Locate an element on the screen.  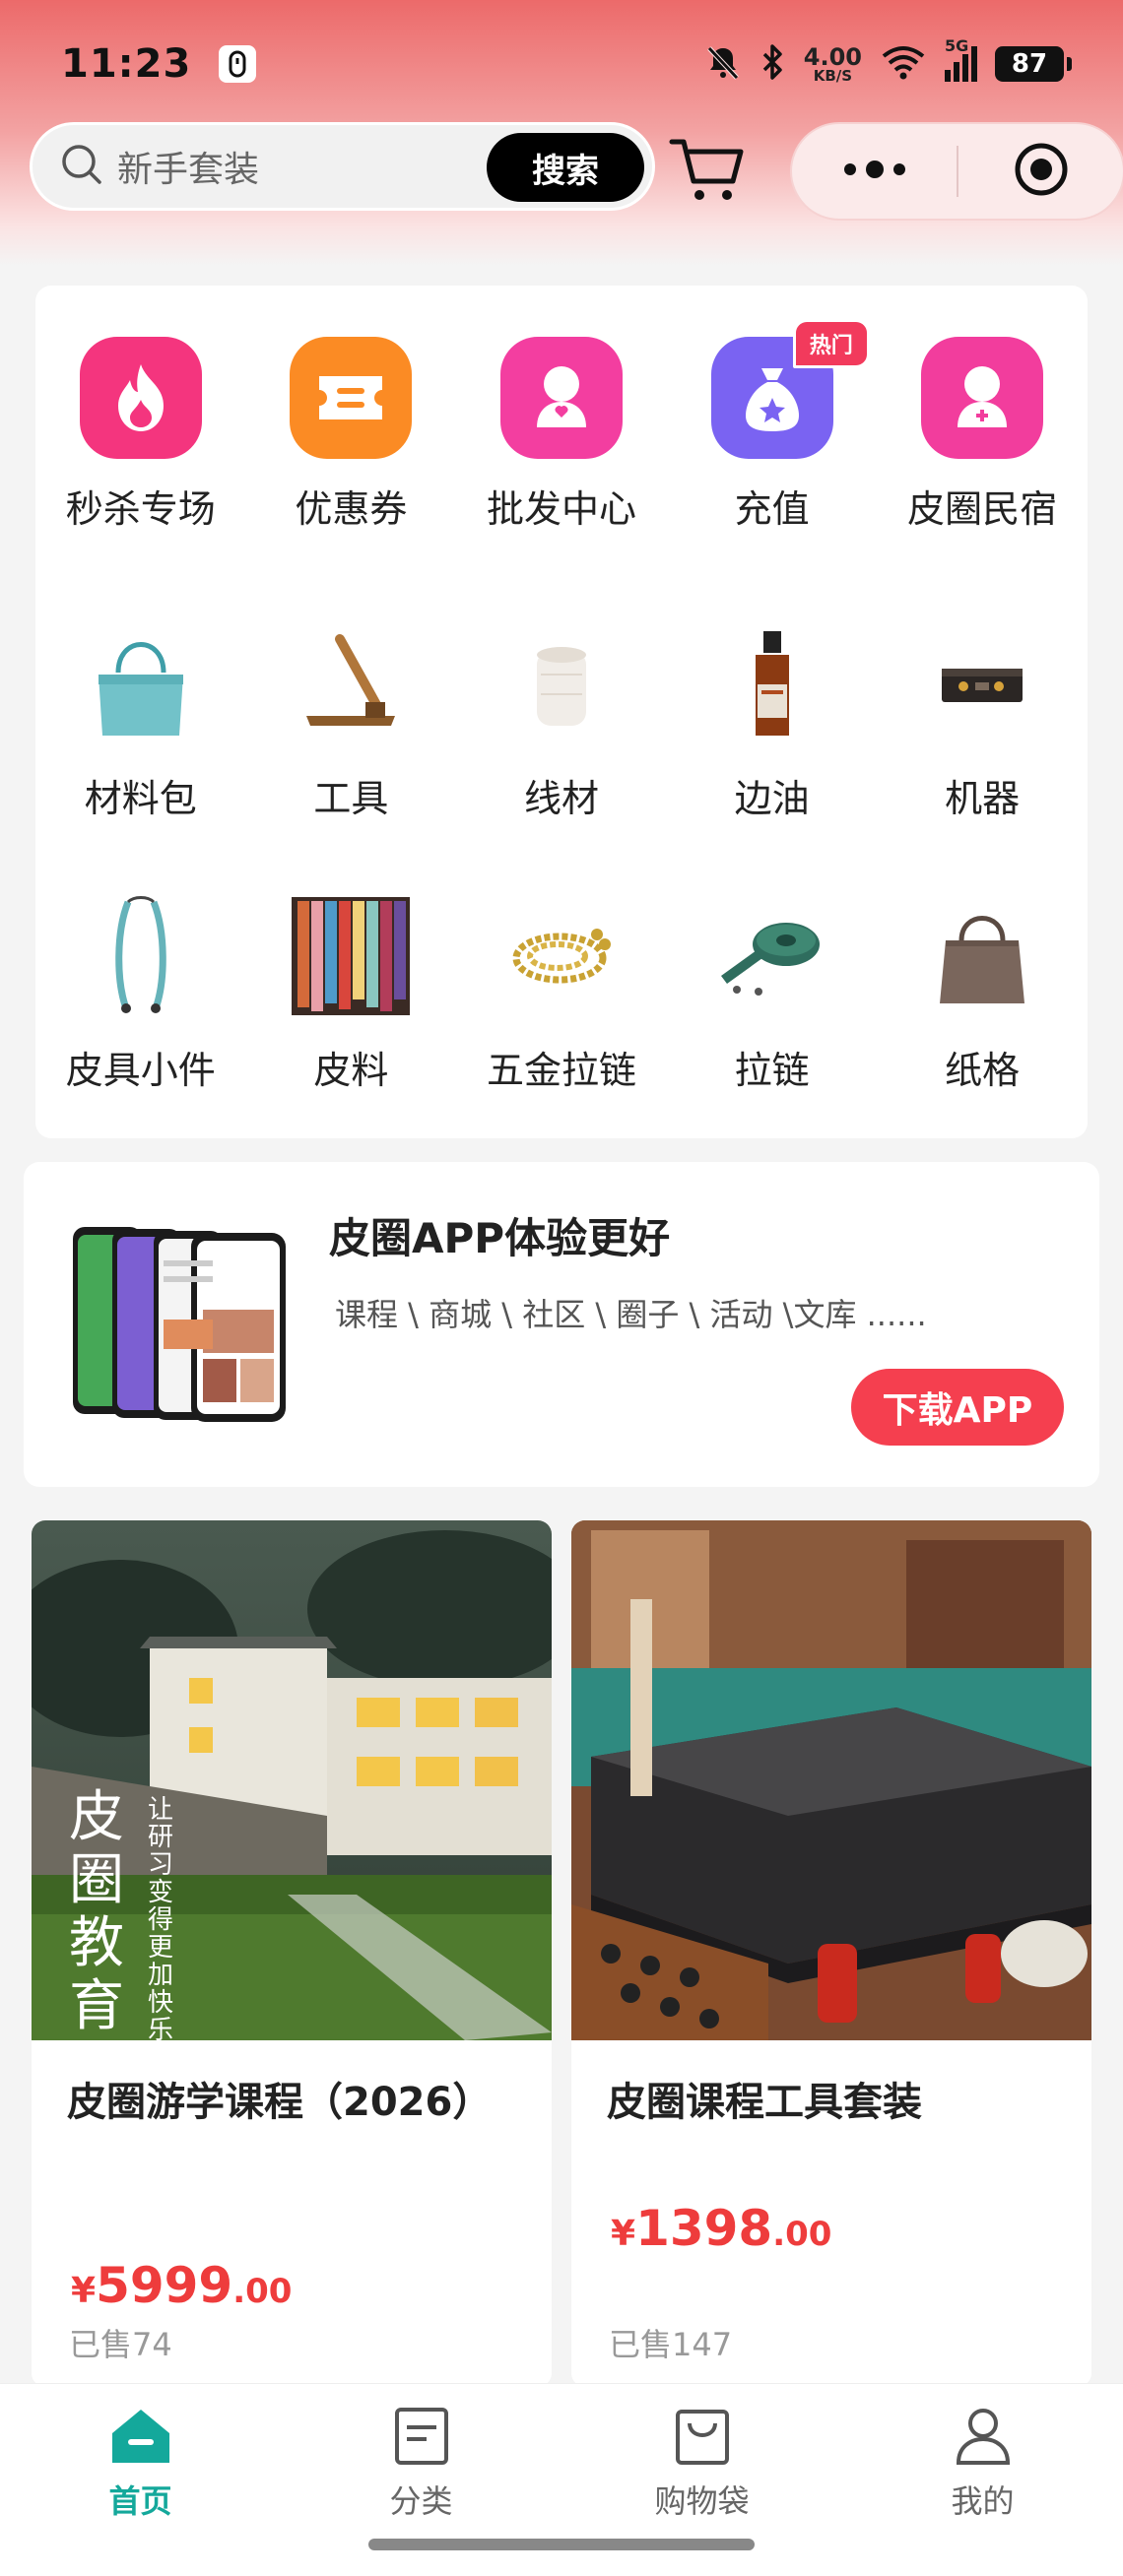
product-image-slogan: 让研习变得更加快乐 is located at coordinates (161, 1917).